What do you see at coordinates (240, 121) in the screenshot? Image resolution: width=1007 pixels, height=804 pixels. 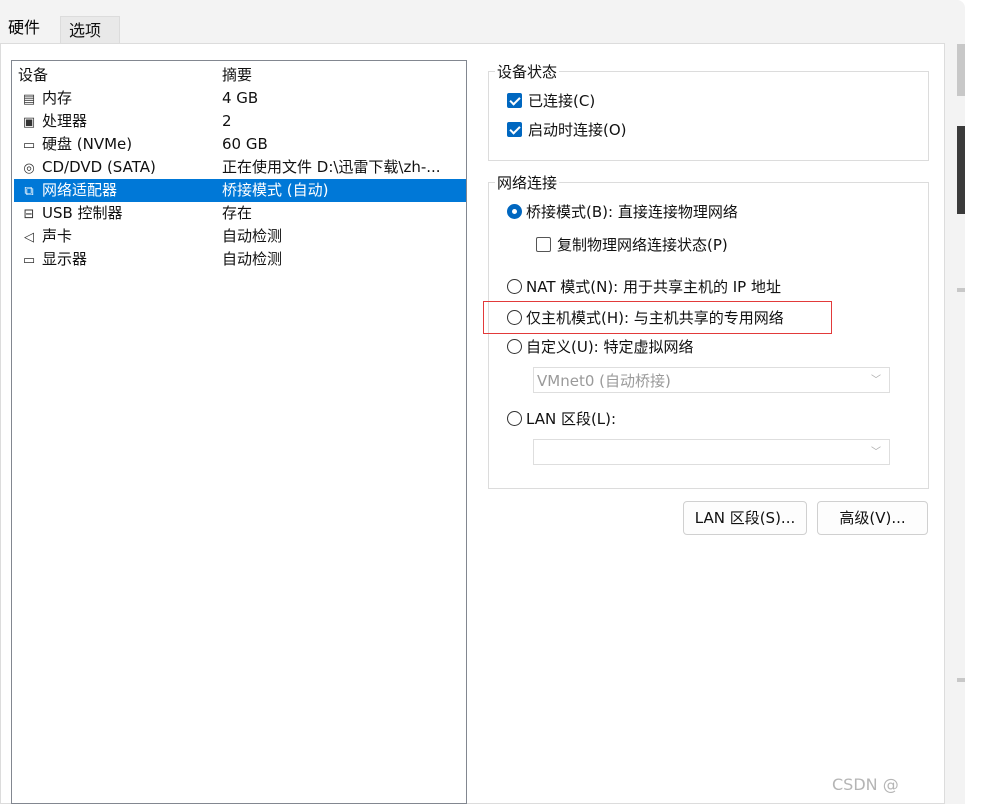 I see `device-row-processor: ▣ 处理器 2` at bounding box center [240, 121].